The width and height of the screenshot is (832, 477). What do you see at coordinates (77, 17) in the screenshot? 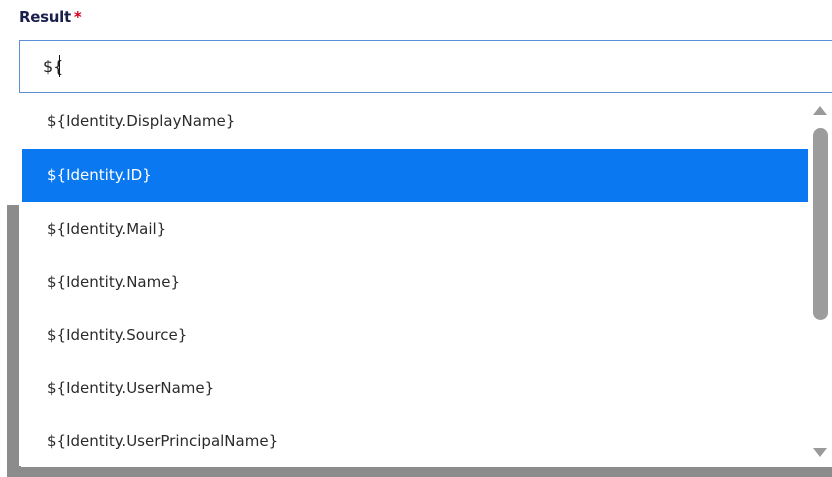
I see `required-marker: *` at bounding box center [77, 17].